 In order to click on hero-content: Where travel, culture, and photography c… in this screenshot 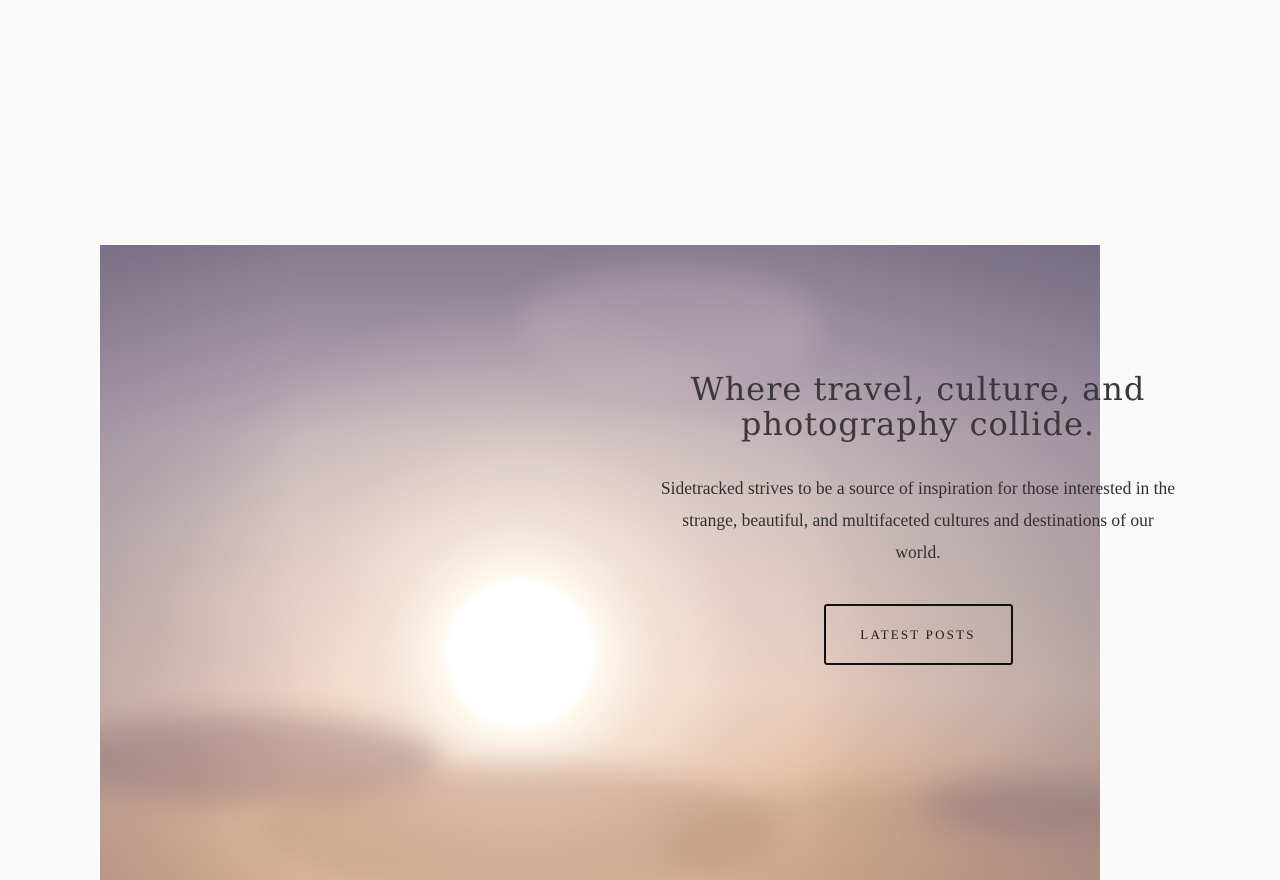, I will do `click(918, 518)`.